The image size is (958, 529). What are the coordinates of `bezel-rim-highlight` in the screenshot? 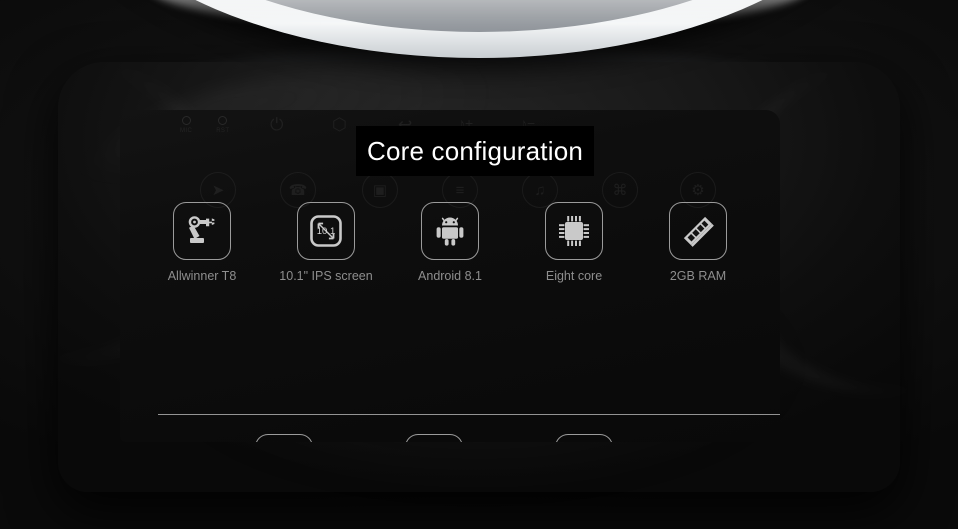 It's located at (479, 16).